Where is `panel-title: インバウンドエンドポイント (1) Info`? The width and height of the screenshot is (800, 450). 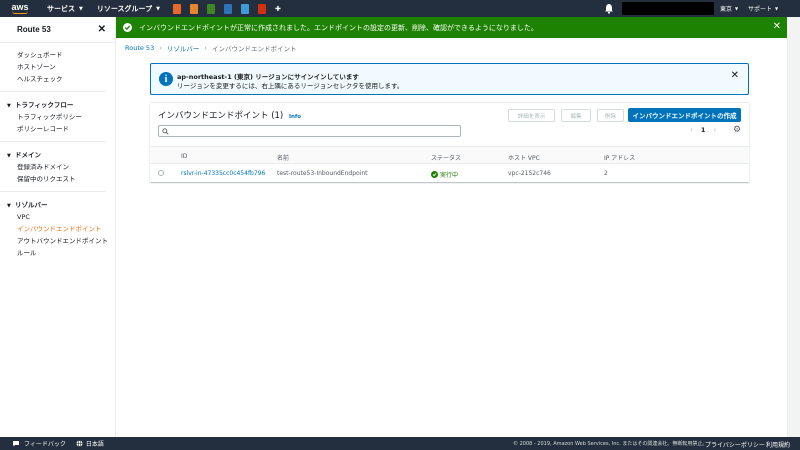
panel-title: インバウンドエンドポイント (1) Info is located at coordinates (229, 115).